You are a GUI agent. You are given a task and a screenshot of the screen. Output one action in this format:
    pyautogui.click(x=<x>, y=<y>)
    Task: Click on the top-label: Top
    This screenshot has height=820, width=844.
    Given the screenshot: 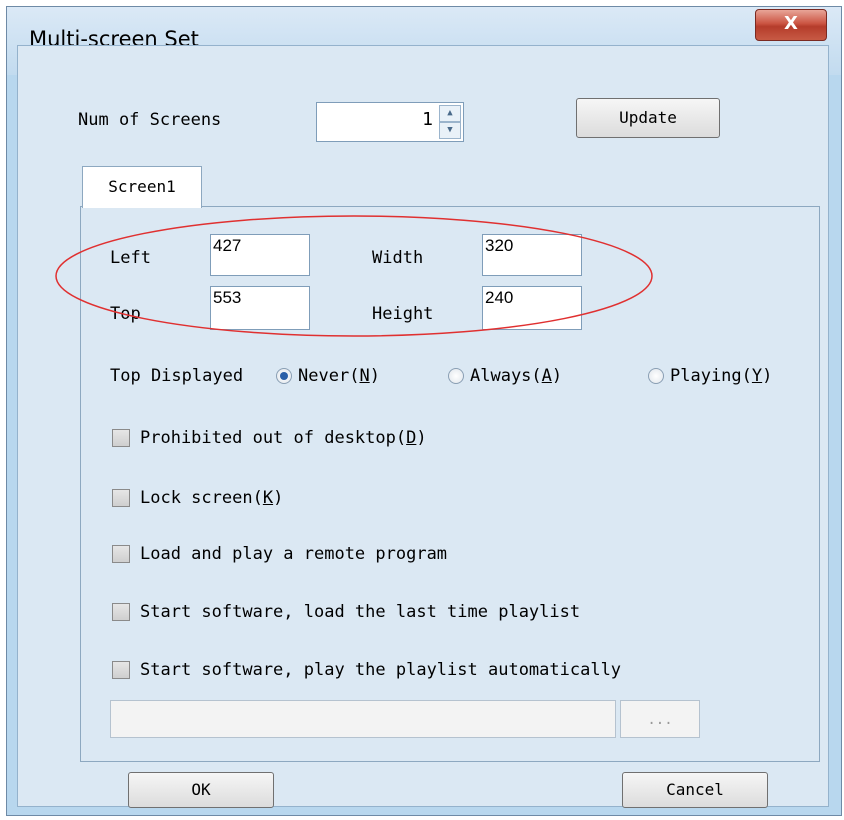 What is the action you would take?
    pyautogui.click(x=125, y=314)
    